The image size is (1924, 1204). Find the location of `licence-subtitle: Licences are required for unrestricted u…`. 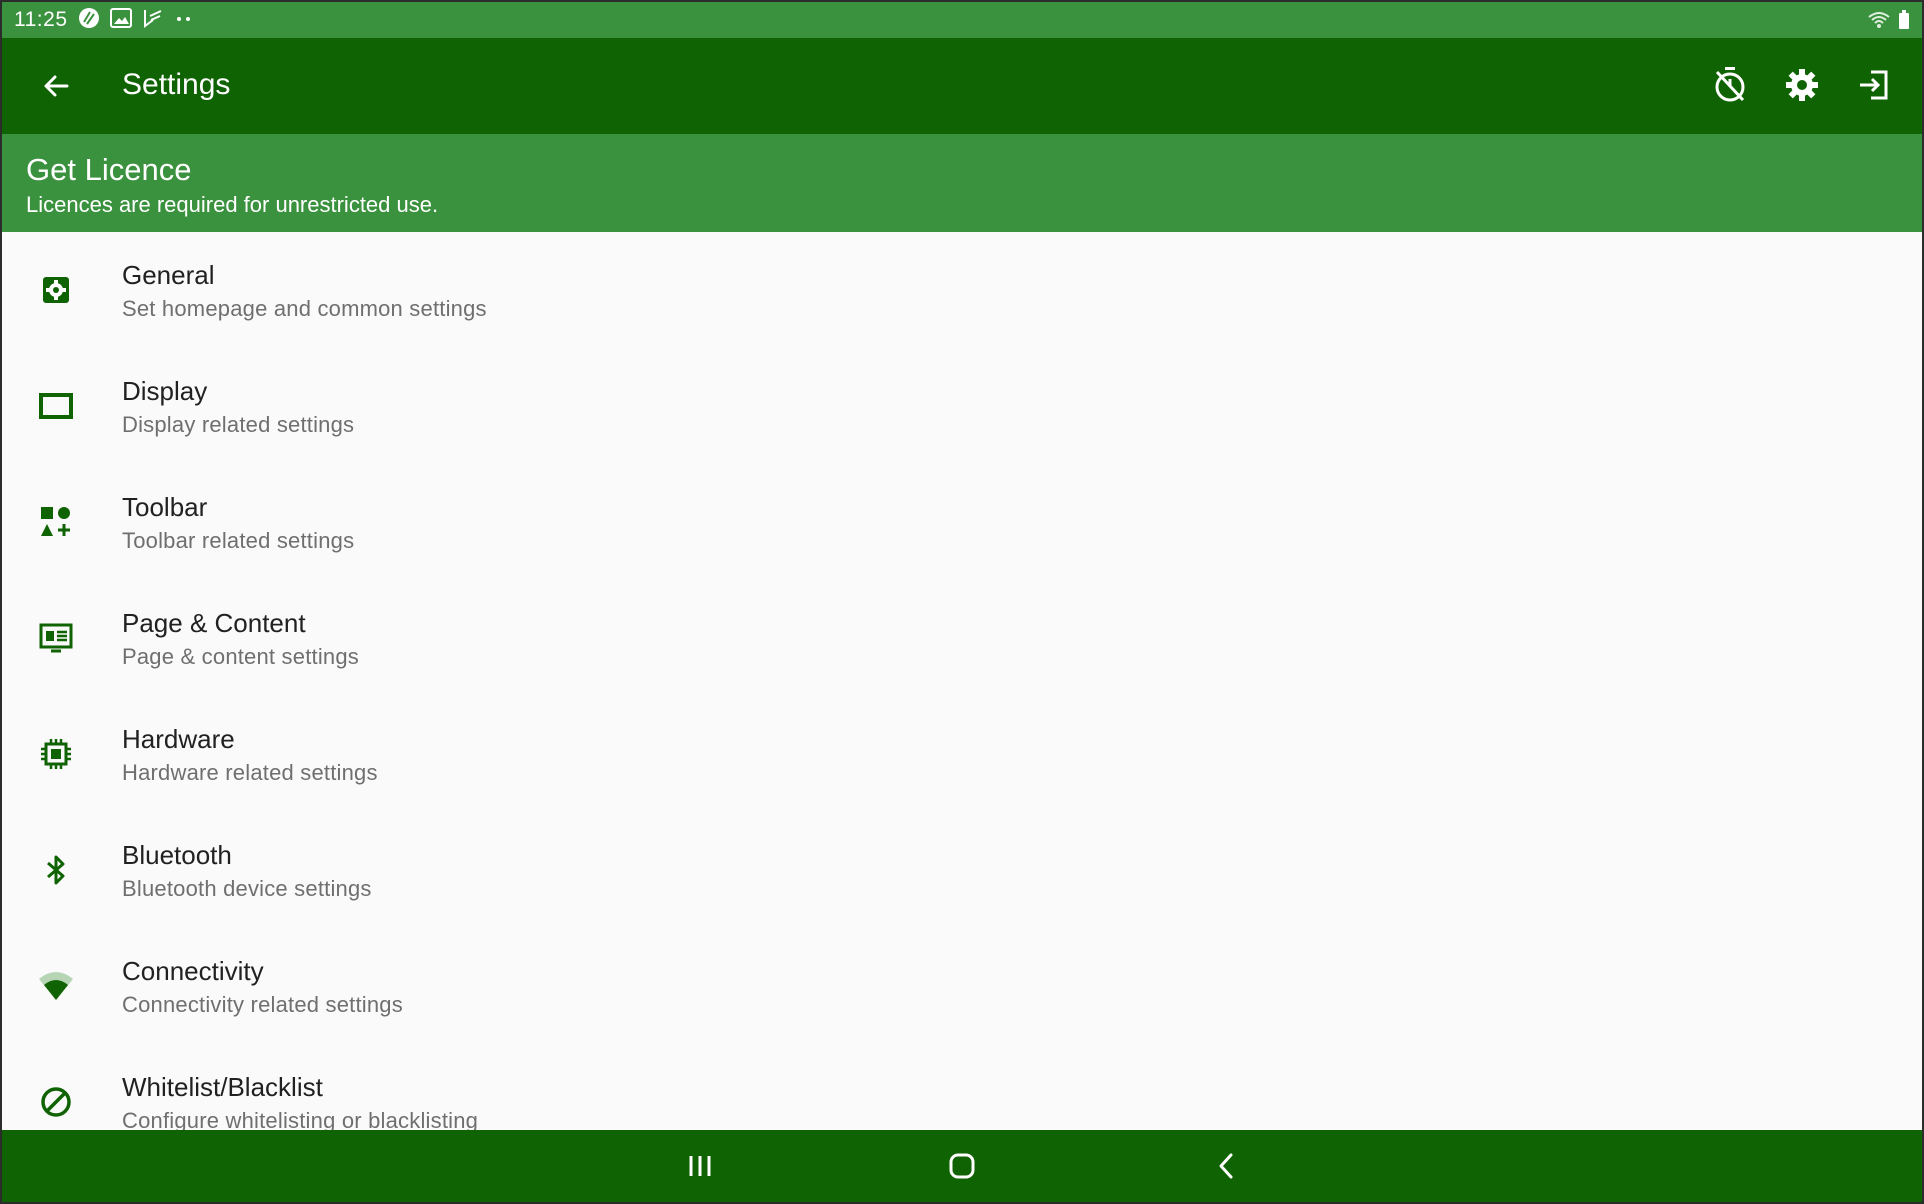

licence-subtitle: Licences are required for unrestricted u… is located at coordinates (232, 204).